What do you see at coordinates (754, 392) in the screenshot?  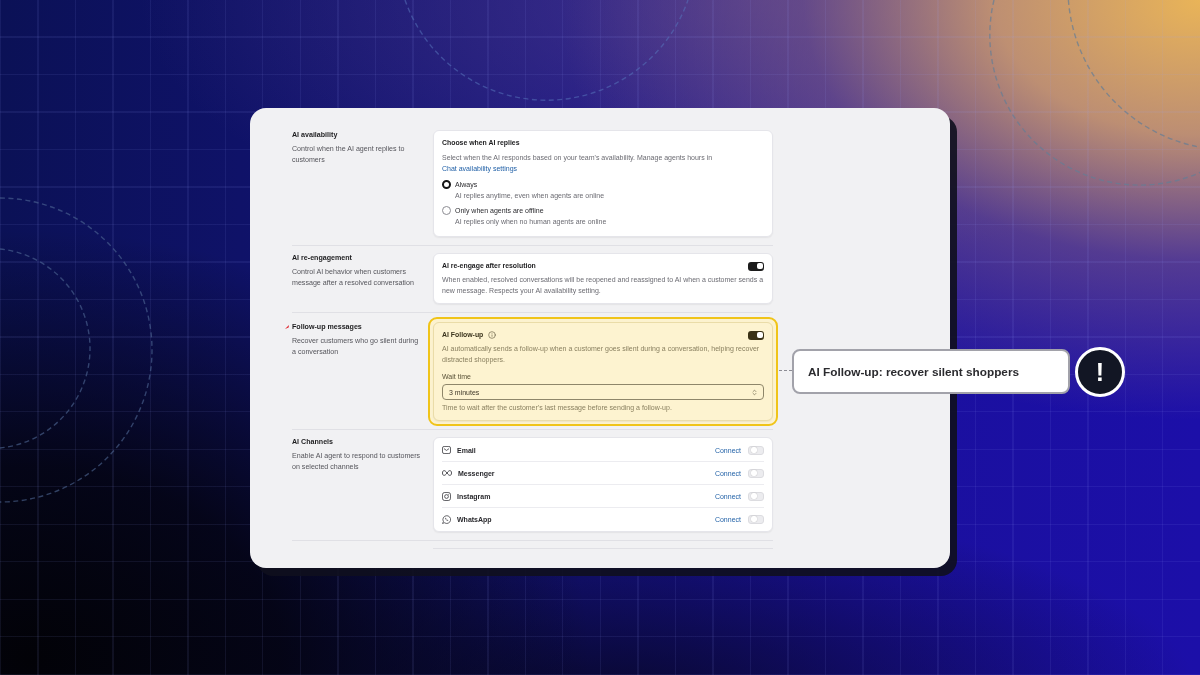 I see `chevrons-icon` at bounding box center [754, 392].